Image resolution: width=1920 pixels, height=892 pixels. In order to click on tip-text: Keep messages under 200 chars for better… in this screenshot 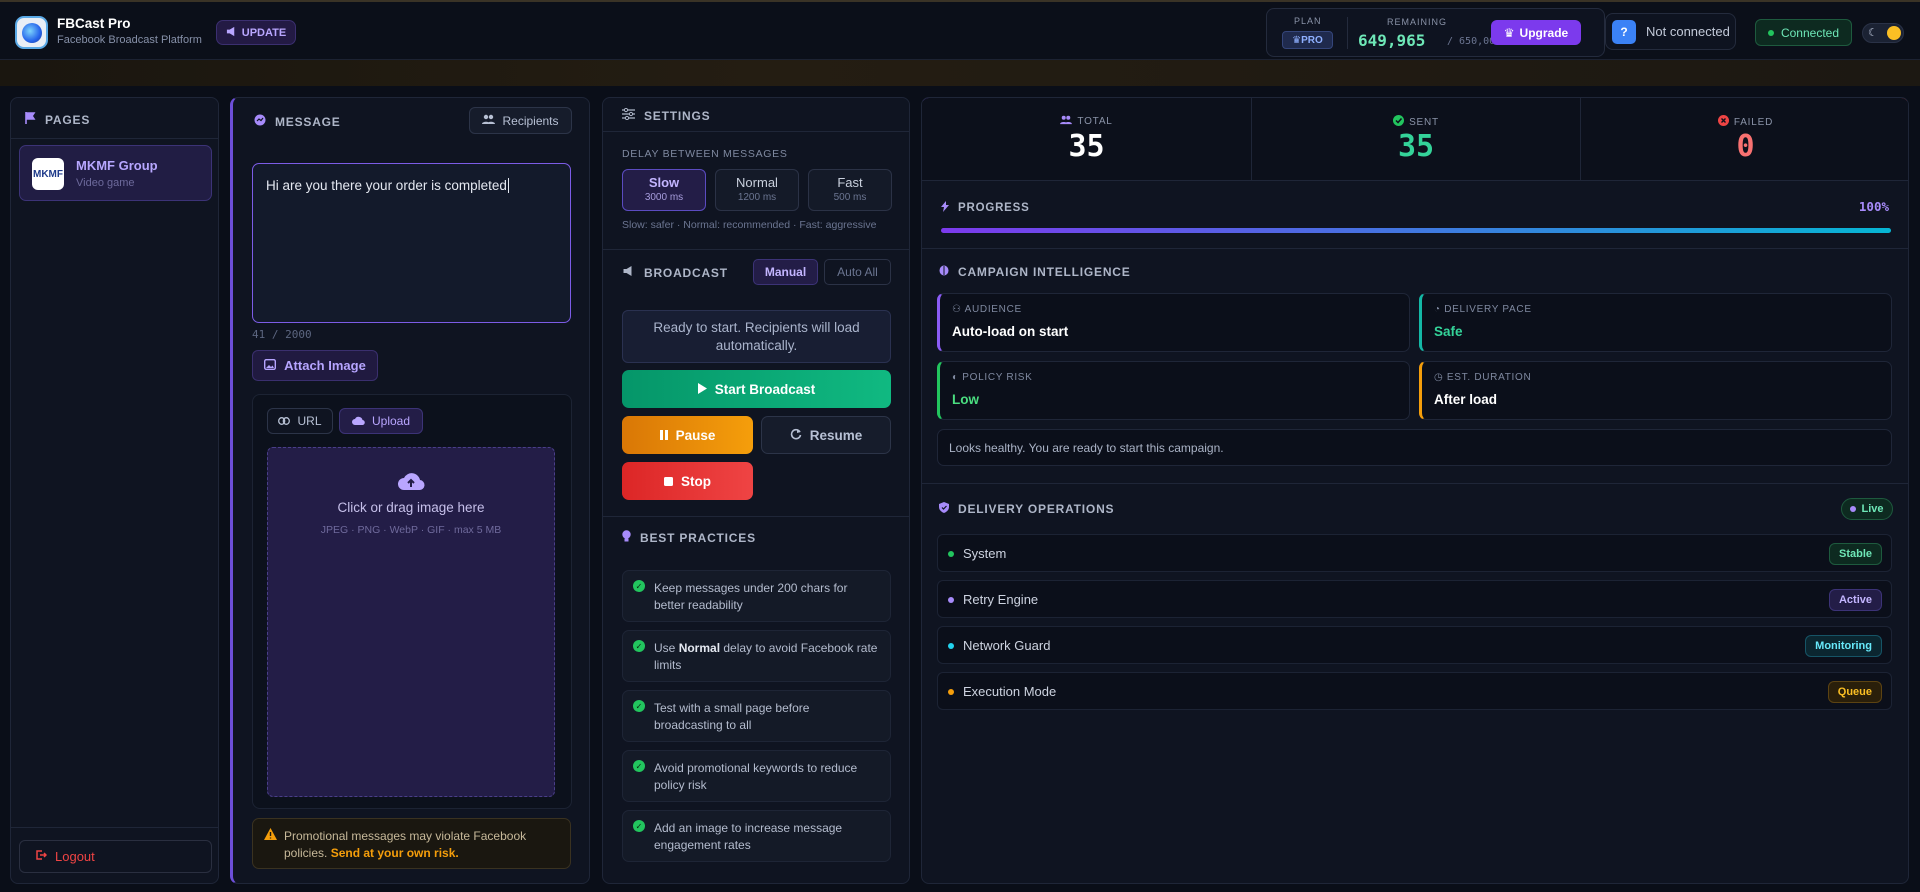, I will do `click(751, 596)`.